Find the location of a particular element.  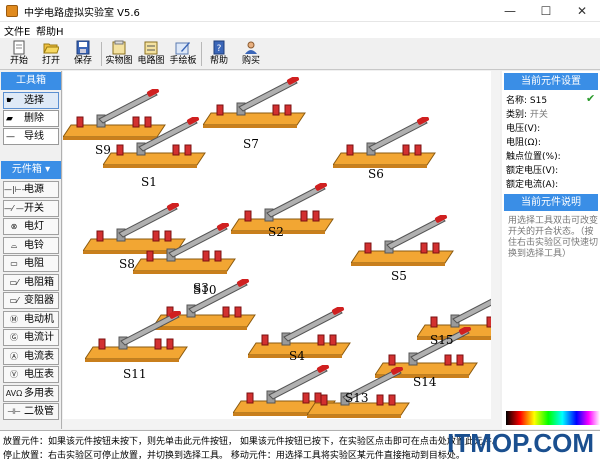

rated-voltage-label: 额定电压(V): is located at coordinates (532, 169).